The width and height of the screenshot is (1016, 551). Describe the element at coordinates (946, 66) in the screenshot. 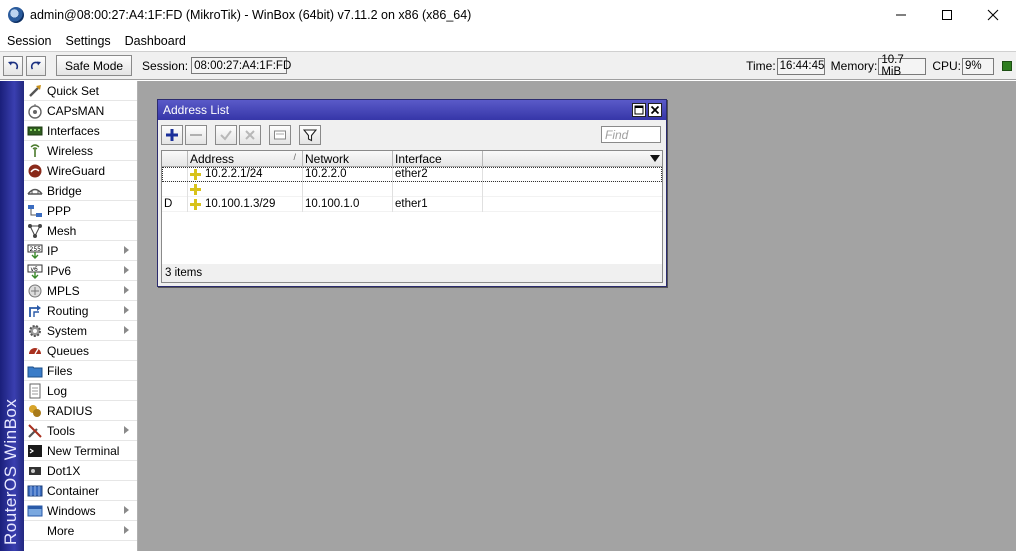

I see `cpu-label: CPU:` at that location.